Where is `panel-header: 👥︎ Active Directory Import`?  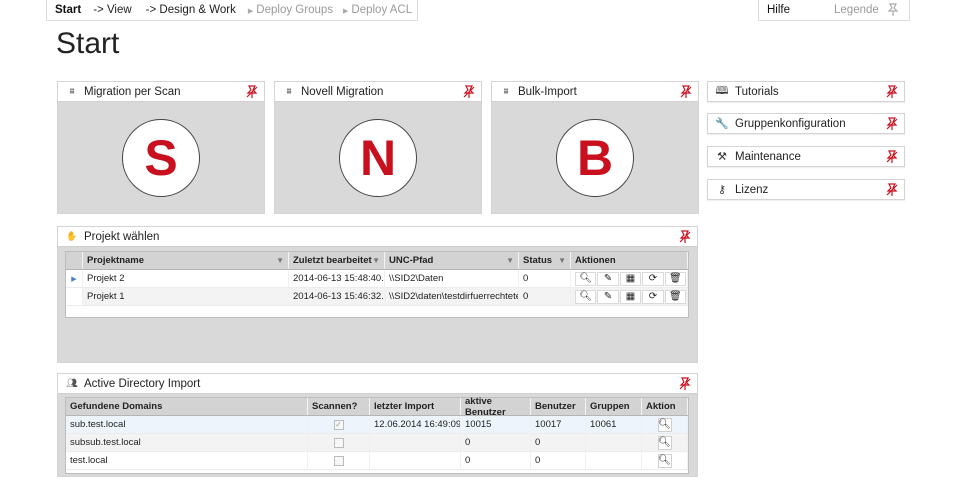 panel-header: 👥︎ Active Directory Import is located at coordinates (377, 384).